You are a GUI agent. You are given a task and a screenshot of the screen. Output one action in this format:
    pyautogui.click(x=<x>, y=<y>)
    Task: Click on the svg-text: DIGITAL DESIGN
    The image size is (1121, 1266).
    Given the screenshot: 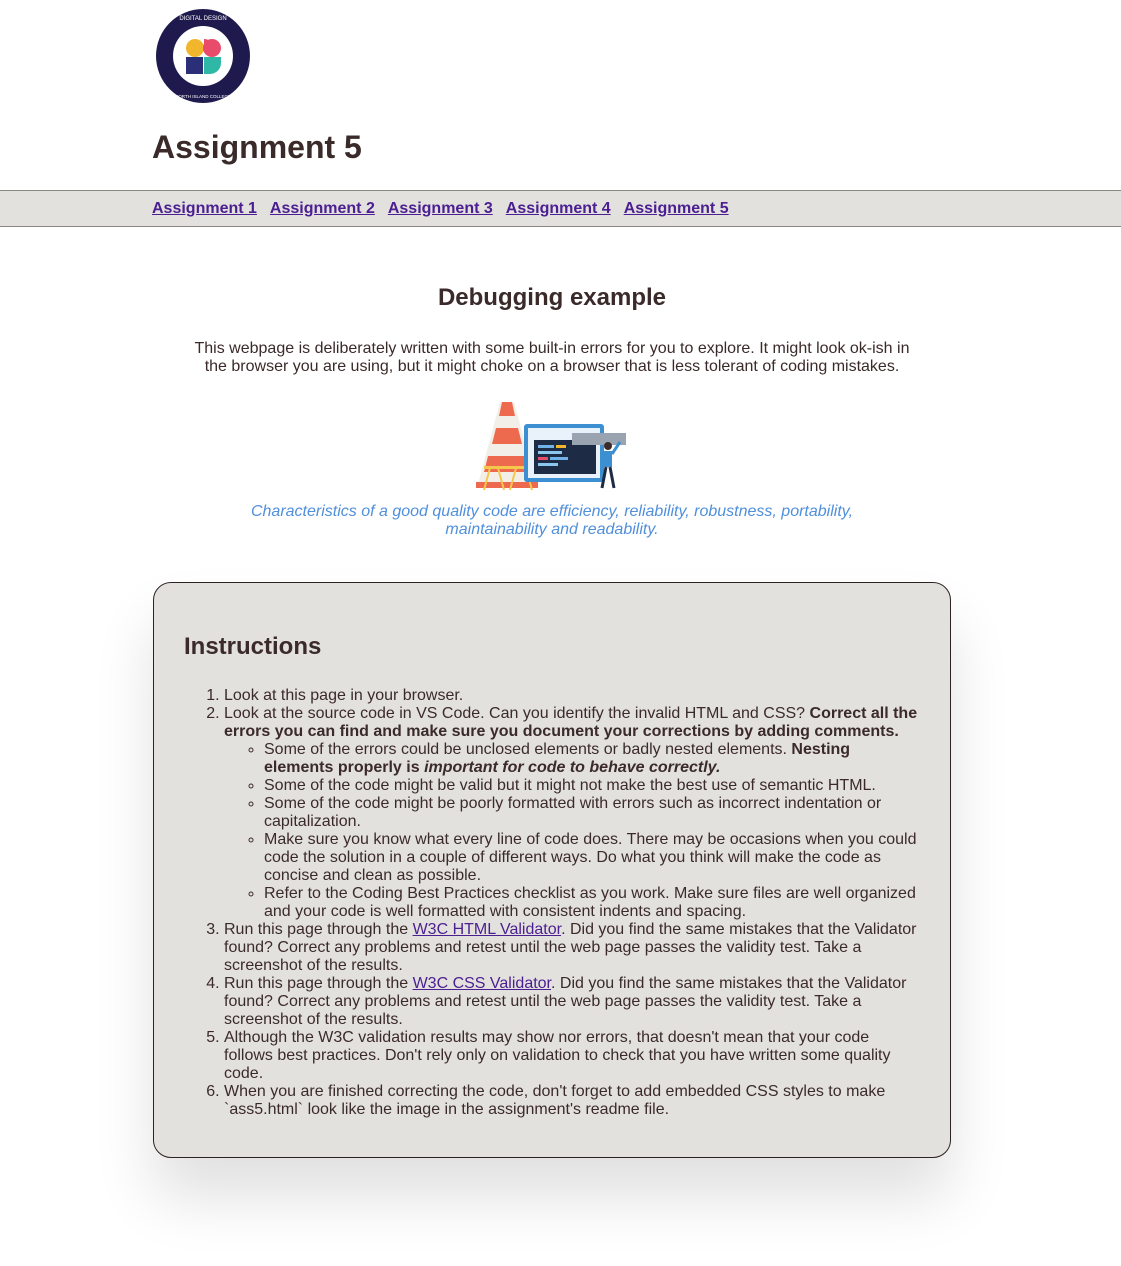 What is the action you would take?
    pyautogui.click(x=202, y=19)
    